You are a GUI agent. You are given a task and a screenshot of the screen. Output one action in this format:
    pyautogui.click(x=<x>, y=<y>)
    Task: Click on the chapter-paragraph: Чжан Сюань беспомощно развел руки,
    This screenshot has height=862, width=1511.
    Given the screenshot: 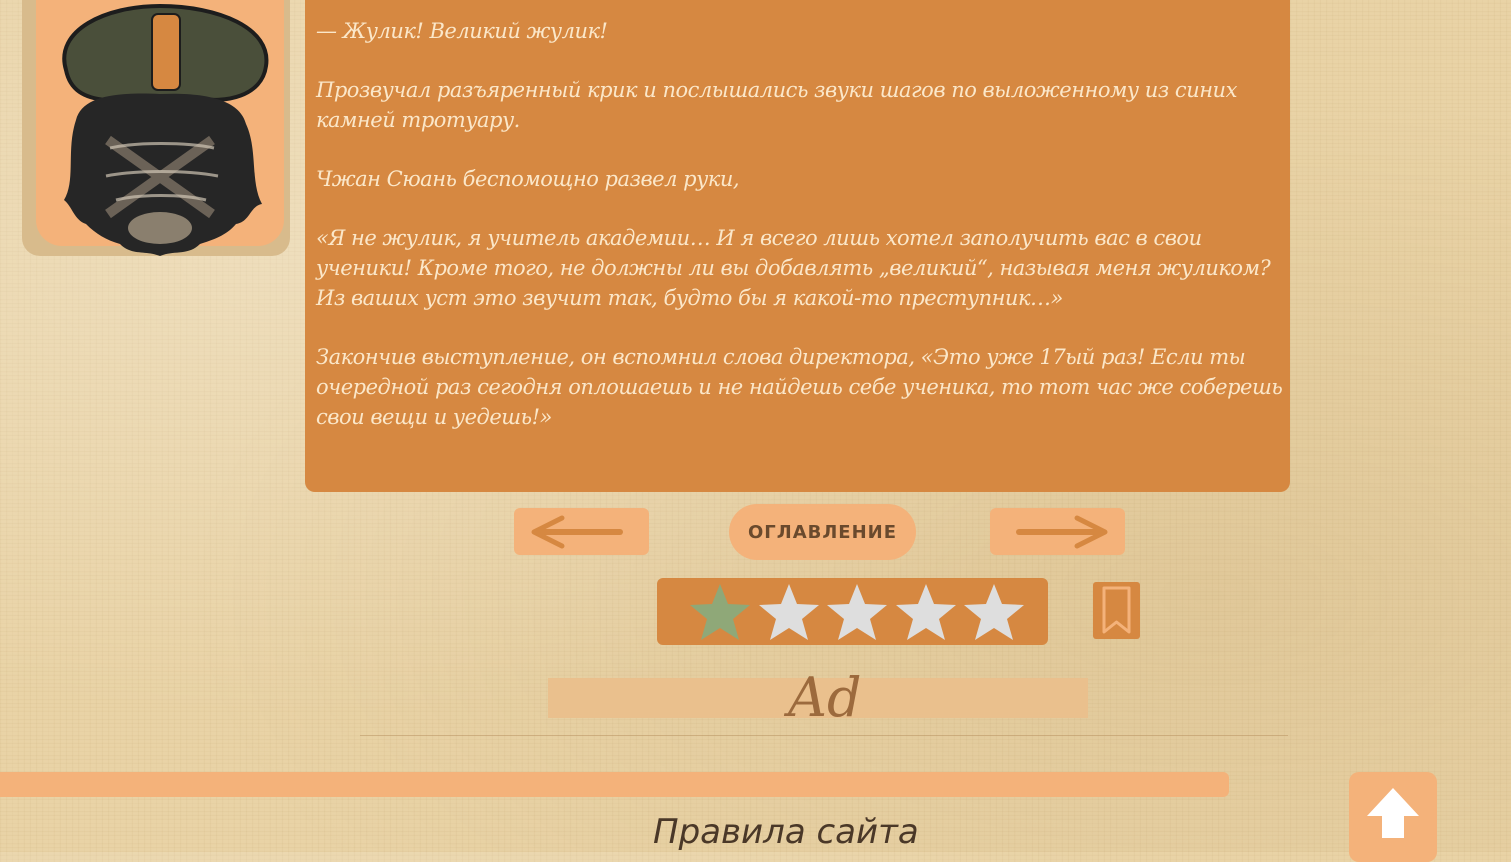 What is the action you would take?
    pyautogui.click(x=528, y=179)
    